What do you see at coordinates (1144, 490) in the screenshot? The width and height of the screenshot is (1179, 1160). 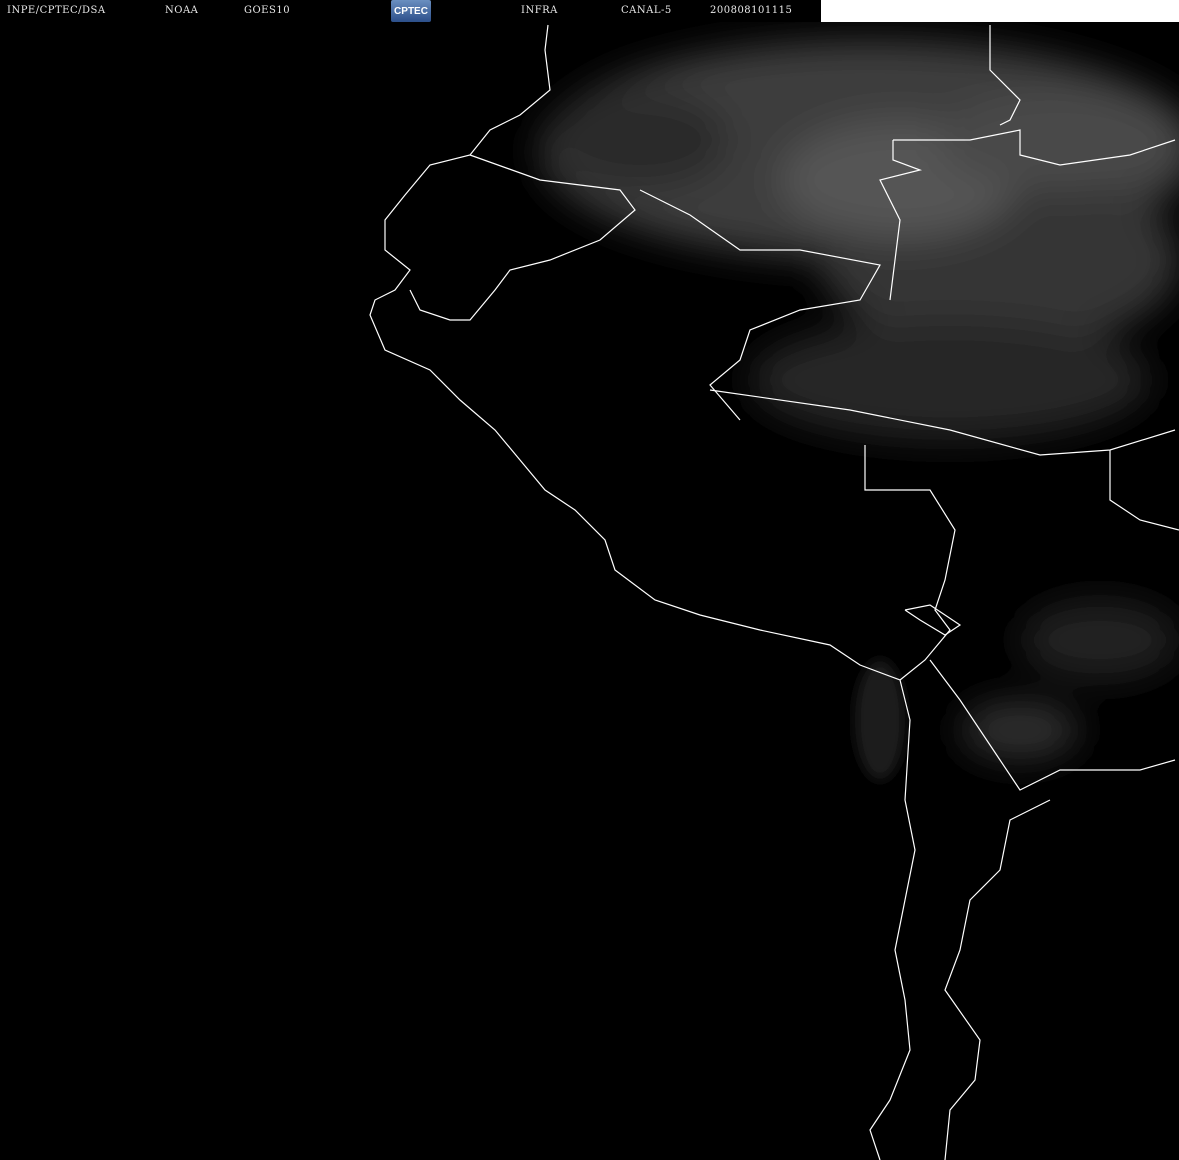 I see `border-bolivia-paraguay` at bounding box center [1144, 490].